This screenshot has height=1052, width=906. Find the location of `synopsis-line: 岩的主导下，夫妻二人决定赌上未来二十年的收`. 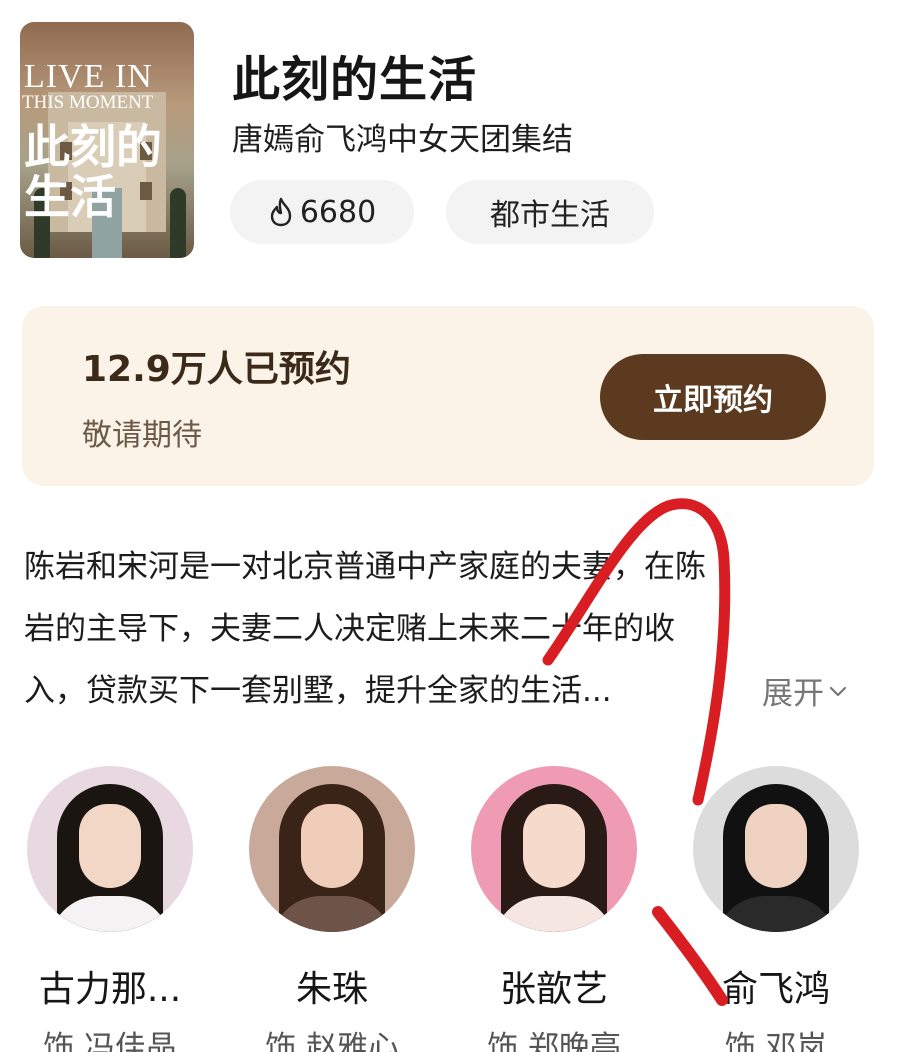

synopsis-line: 岩的主导下，夫妻二人决定赌上未来二十年的收 is located at coordinates (349, 629).